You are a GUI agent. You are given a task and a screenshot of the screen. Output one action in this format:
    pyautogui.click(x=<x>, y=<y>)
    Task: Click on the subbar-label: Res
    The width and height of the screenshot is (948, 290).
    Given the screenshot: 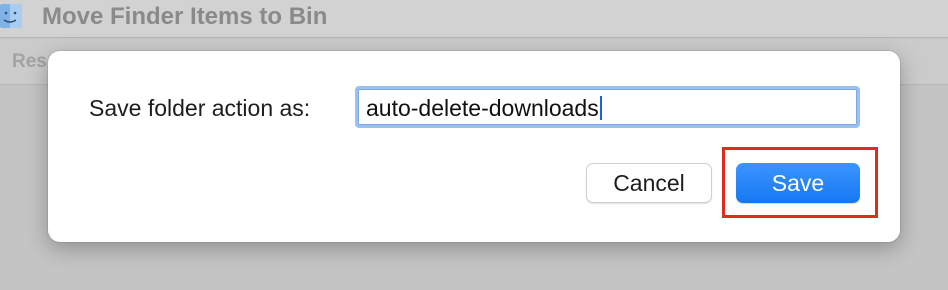 What is the action you would take?
    pyautogui.click(x=29, y=61)
    